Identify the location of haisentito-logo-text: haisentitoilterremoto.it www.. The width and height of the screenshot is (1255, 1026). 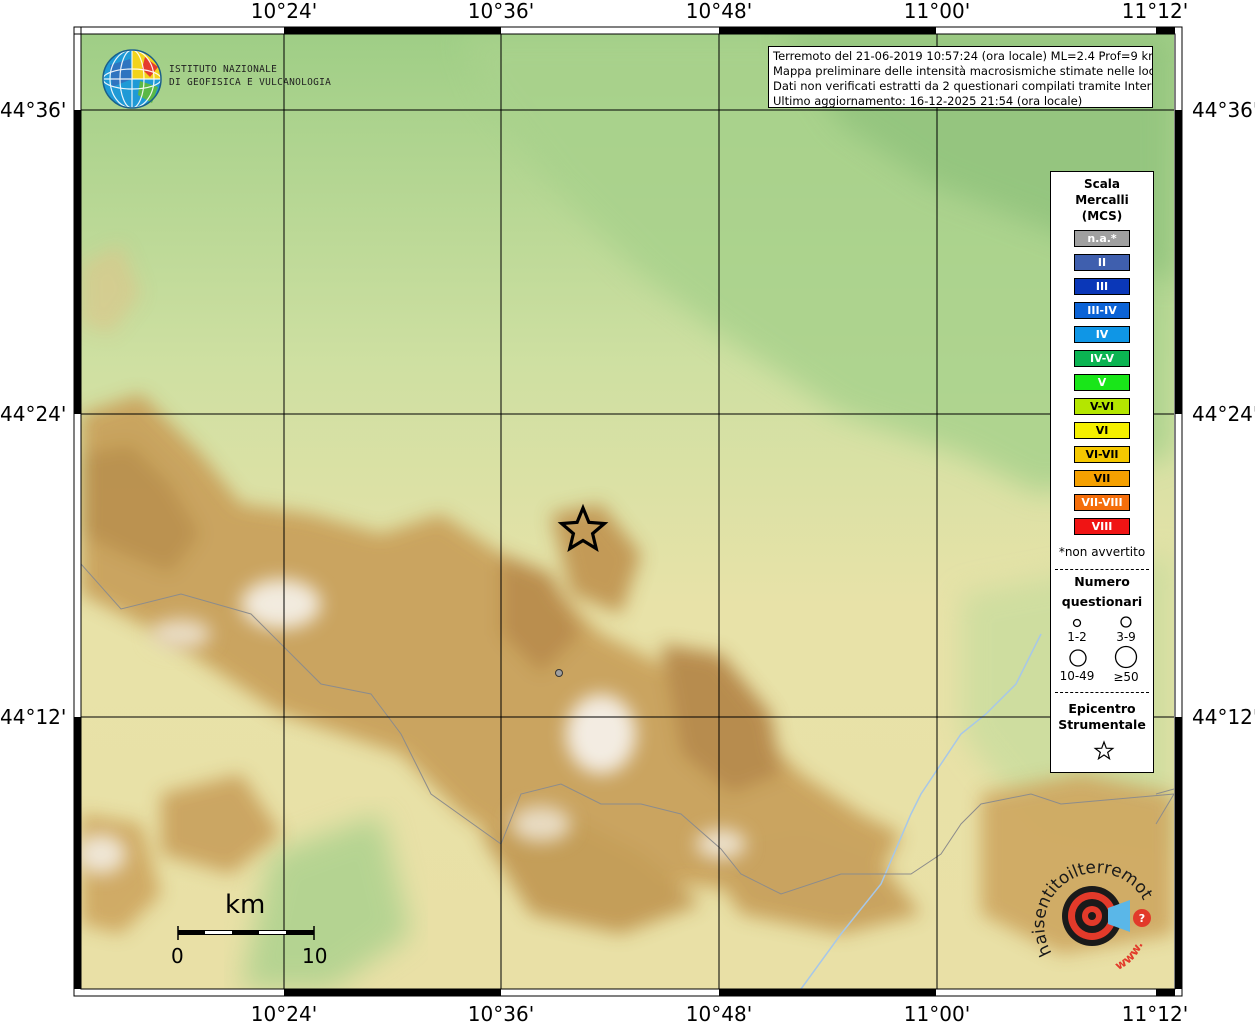
(1093, 915).